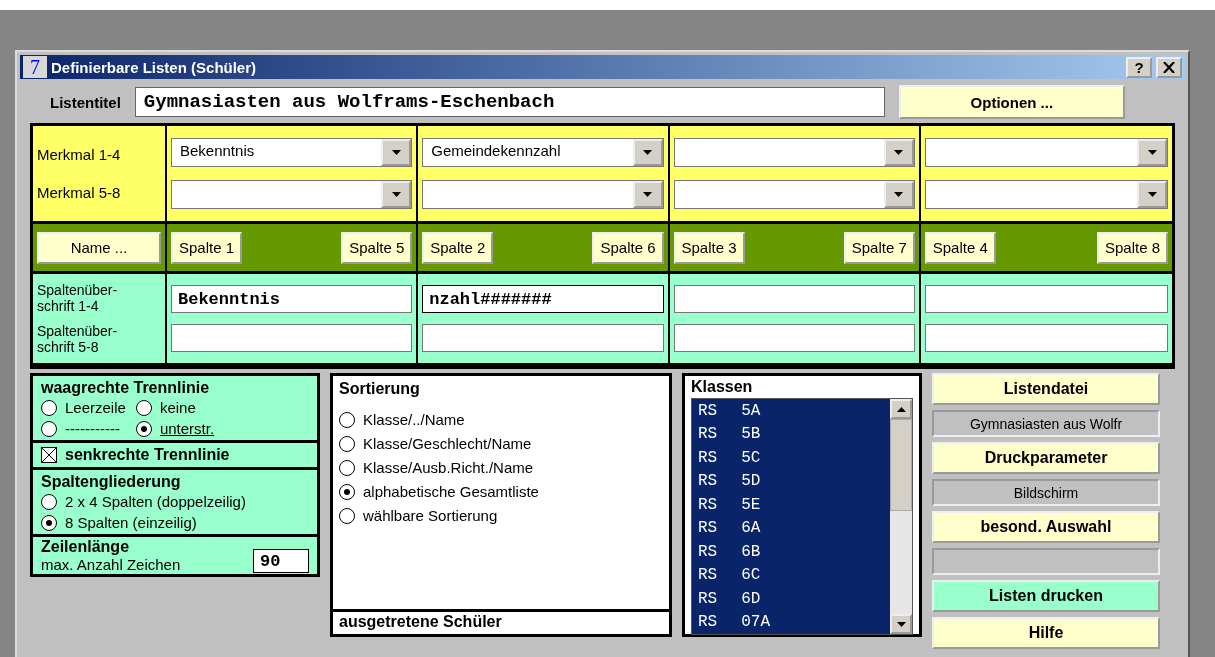 This screenshot has height=657, width=1215. Describe the element at coordinates (175, 407) in the screenshot. I see `radio-option: keine` at that location.